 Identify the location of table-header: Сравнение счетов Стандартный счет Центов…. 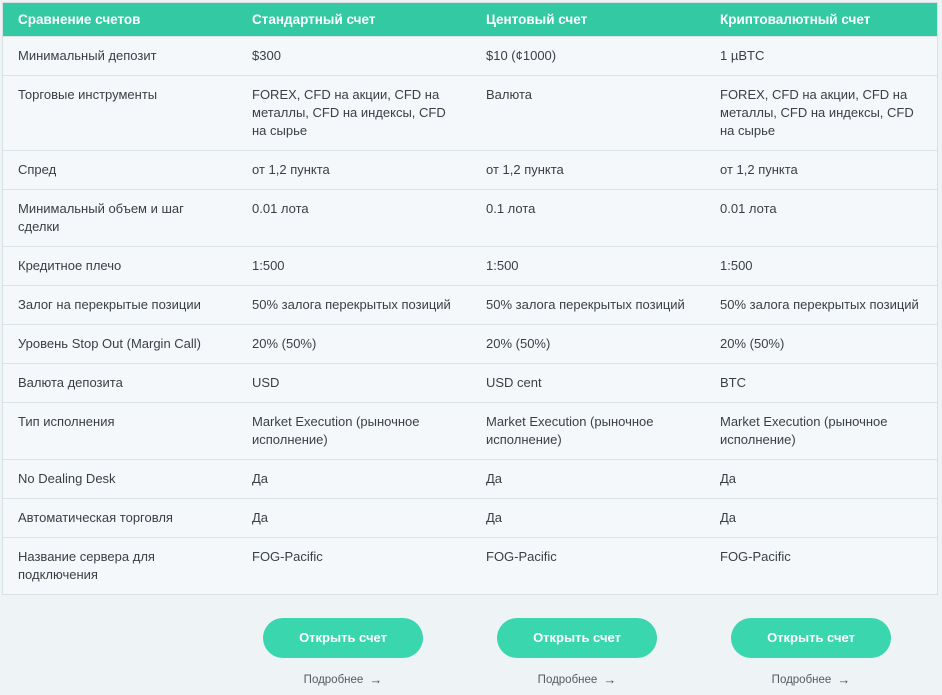
(470, 20).